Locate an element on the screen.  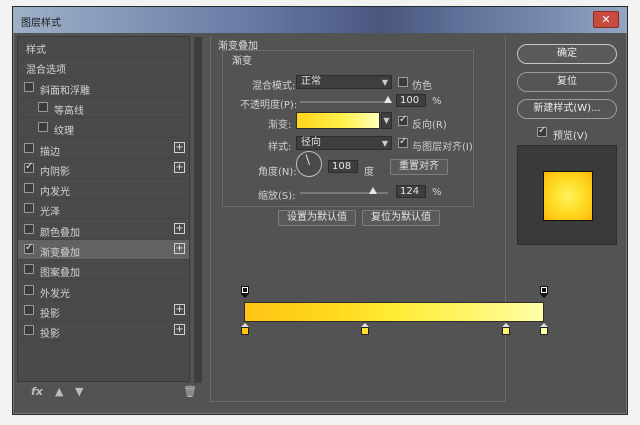
opacity-input: 100 is located at coordinates (411, 100).